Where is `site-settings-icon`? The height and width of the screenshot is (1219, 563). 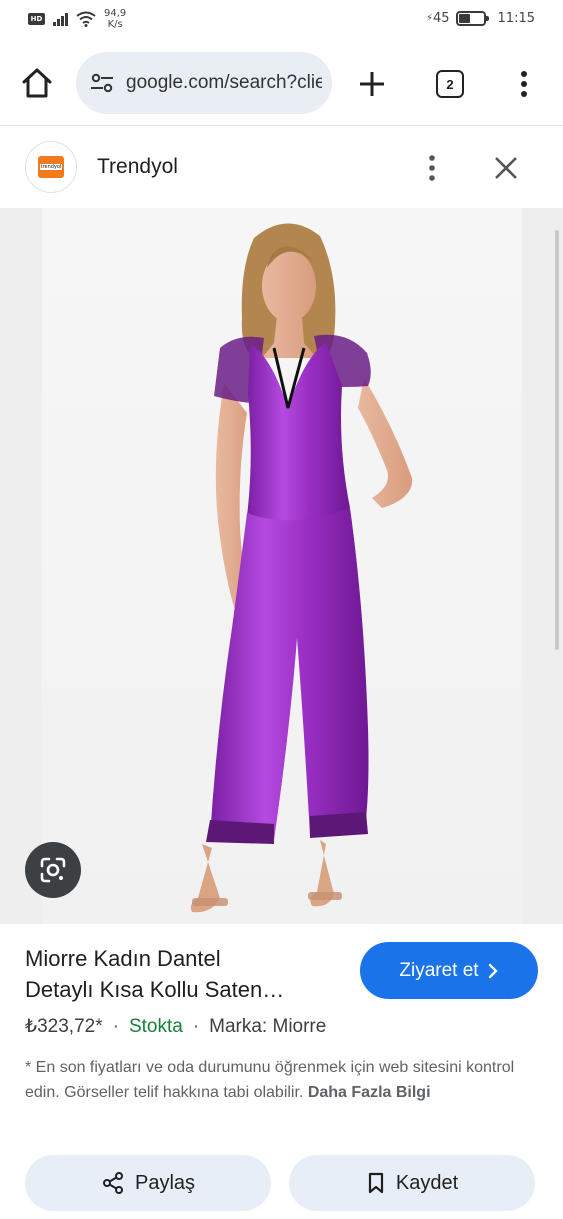
site-settings-icon is located at coordinates (102, 83).